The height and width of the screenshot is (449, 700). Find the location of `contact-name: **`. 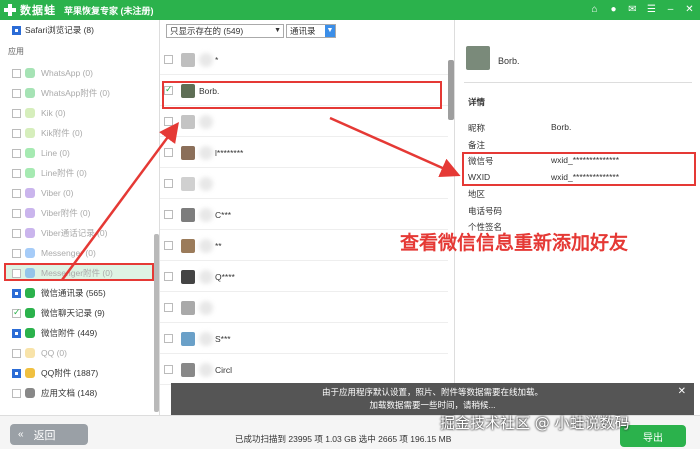

contact-name: ** is located at coordinates (218, 245).